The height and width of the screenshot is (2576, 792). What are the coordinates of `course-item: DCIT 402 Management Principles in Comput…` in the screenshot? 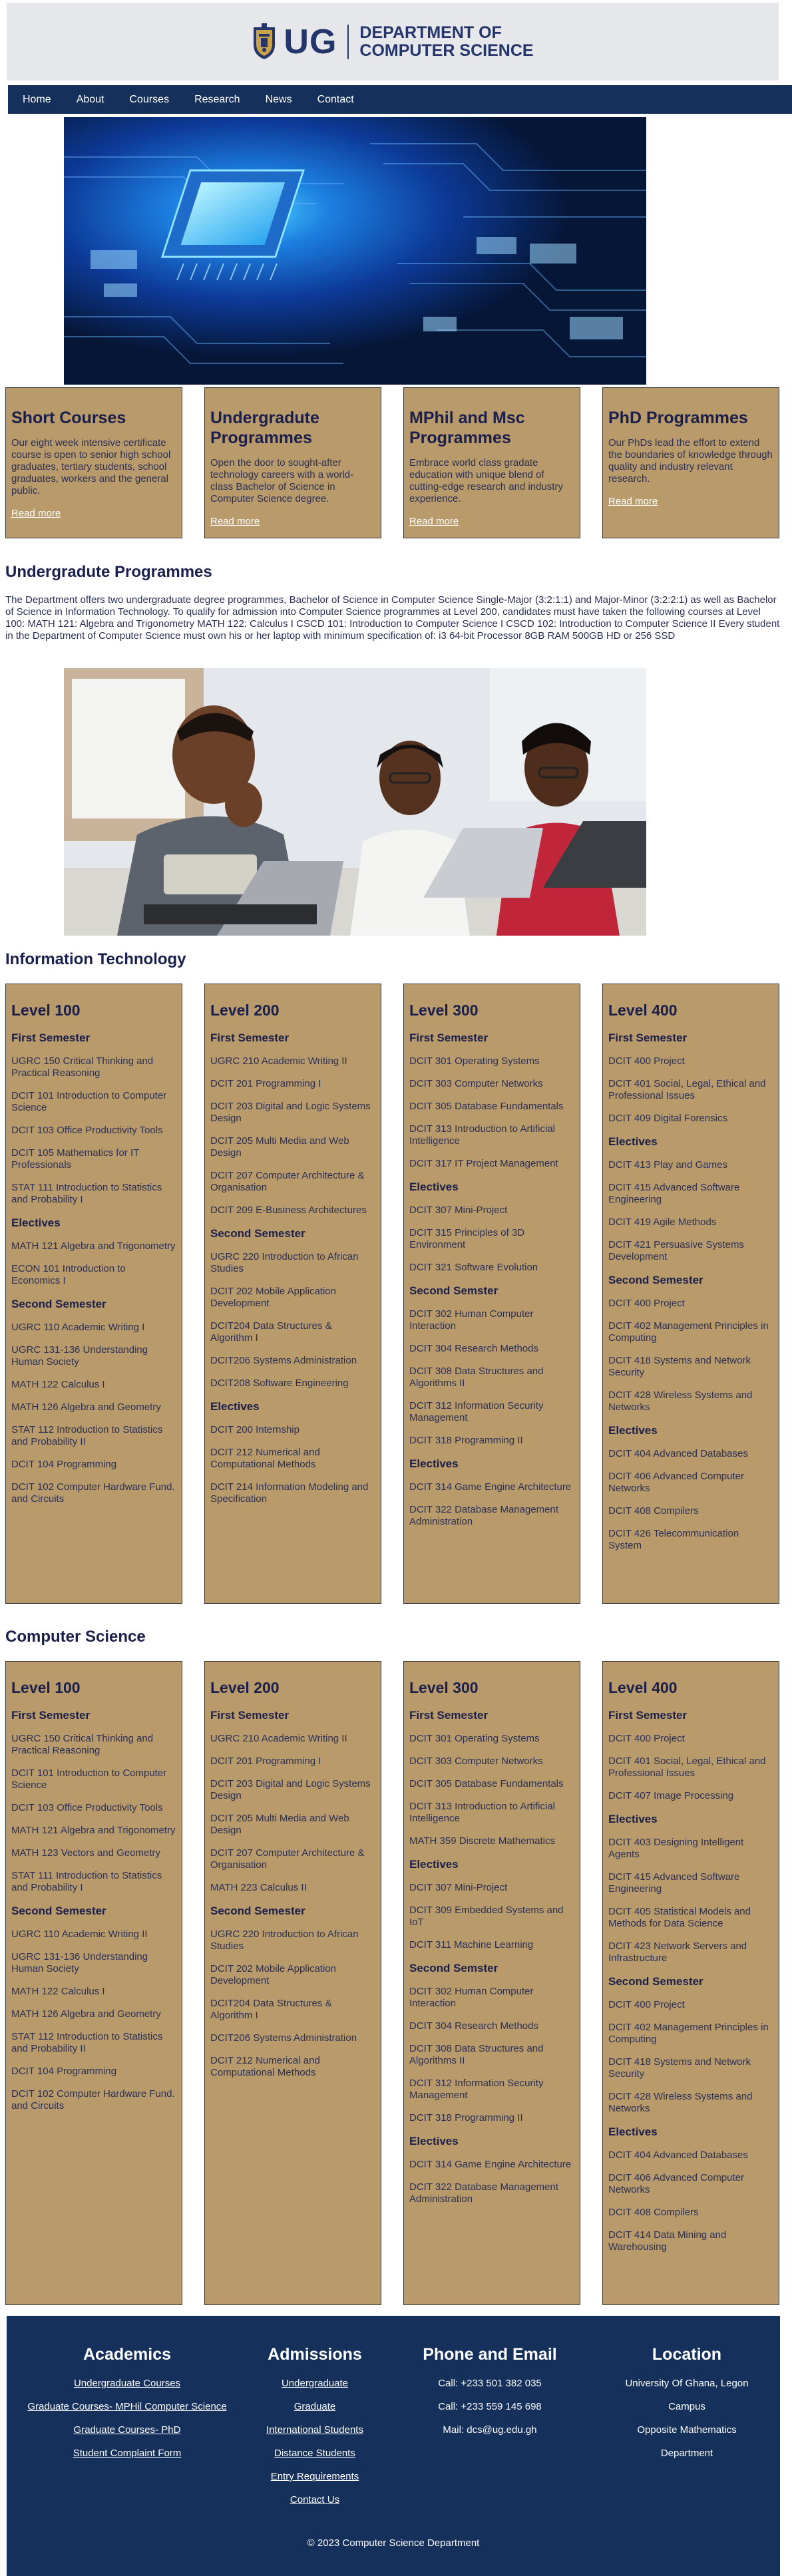 It's located at (688, 2034).